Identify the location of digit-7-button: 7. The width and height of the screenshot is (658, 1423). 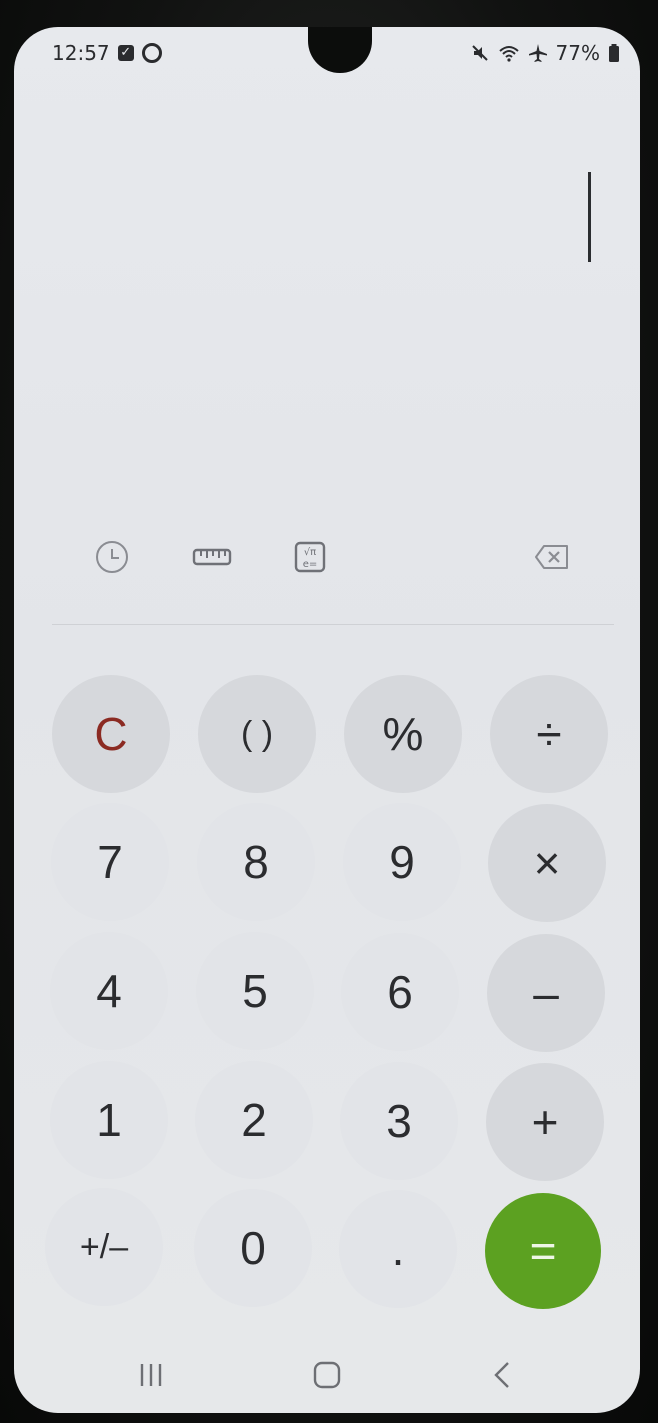
(110, 862).